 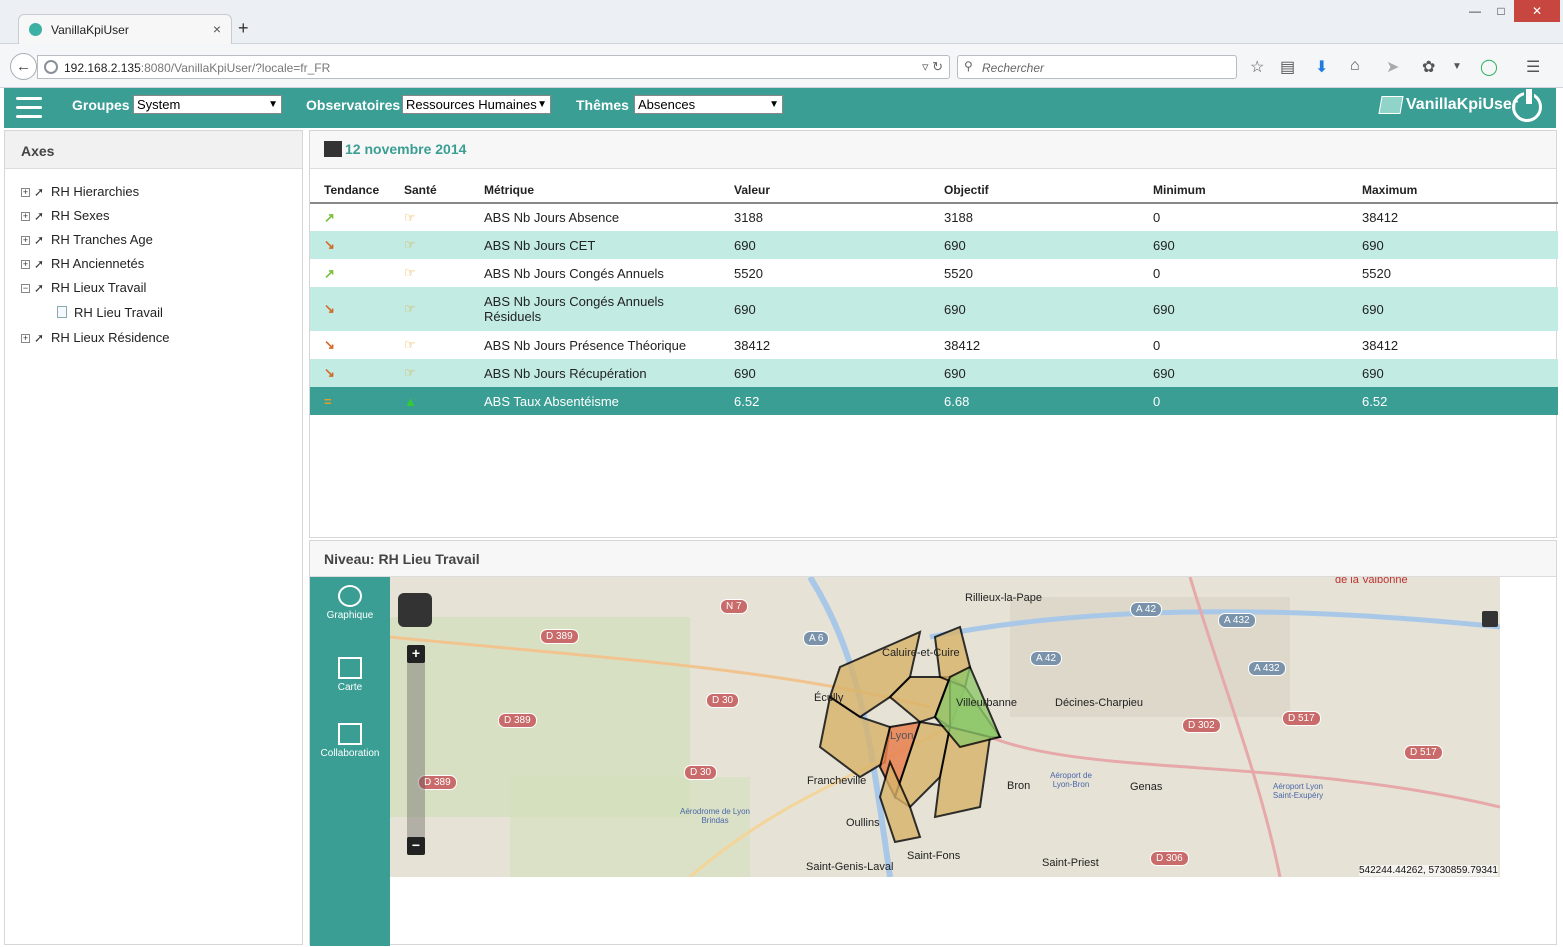 I want to click on metrics-date: 12 novembre 2014, so click(x=405, y=149).